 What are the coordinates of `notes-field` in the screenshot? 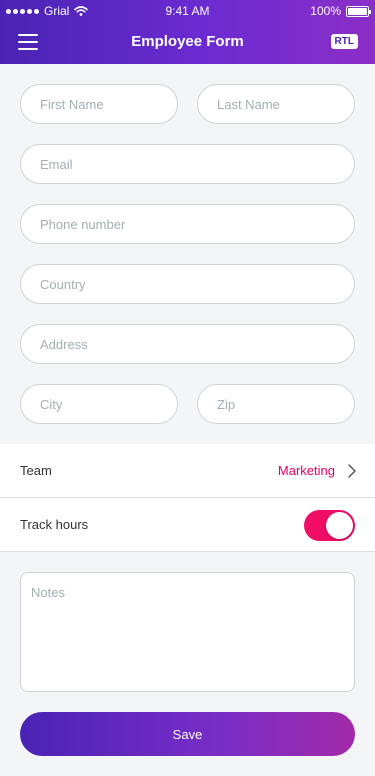 It's located at (187, 632).